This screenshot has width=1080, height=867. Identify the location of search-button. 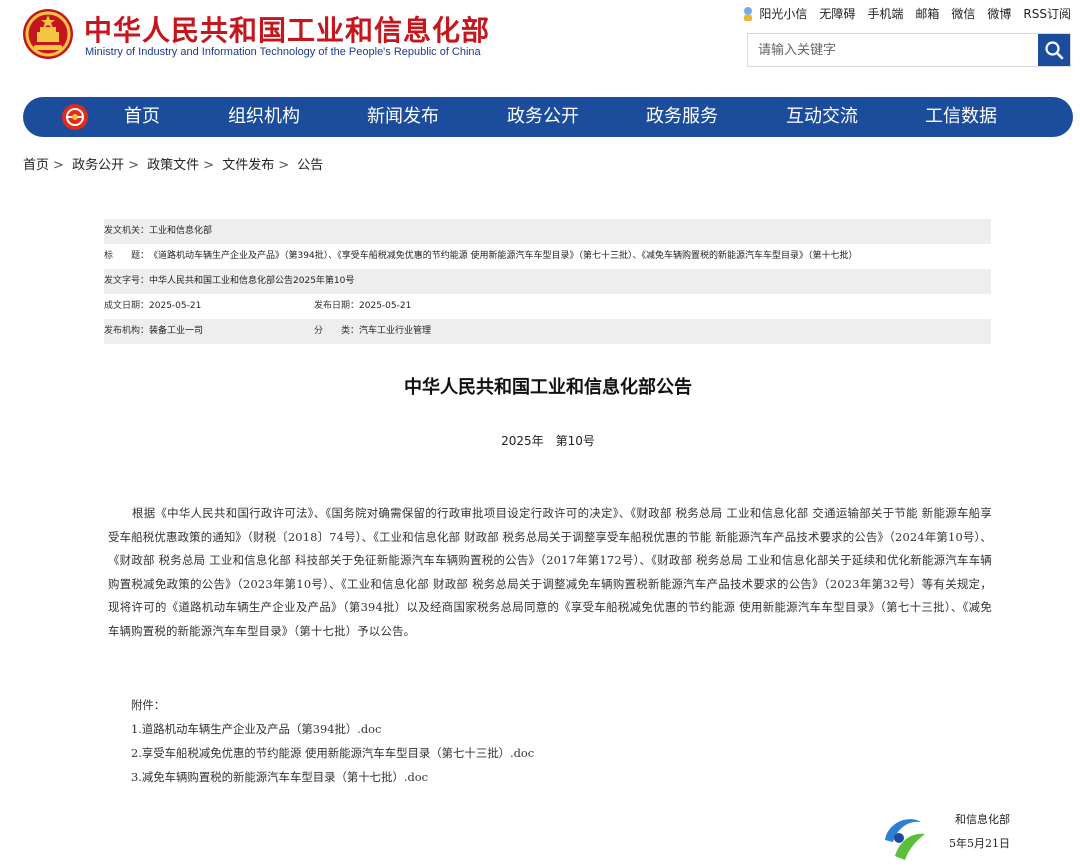
(1054, 50).